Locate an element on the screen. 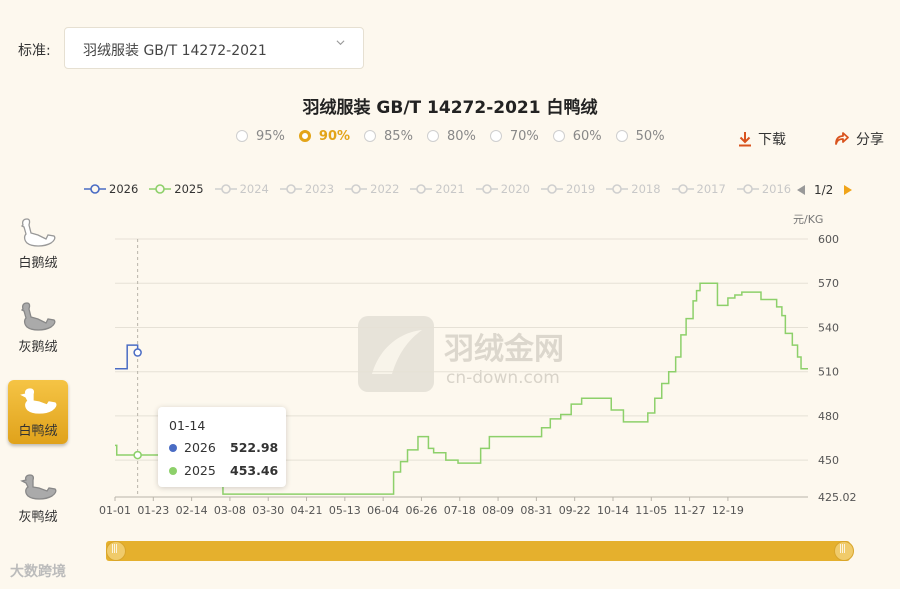 This screenshot has height=589, width=900. legend-year-2019: 2019 is located at coordinates (568, 189).